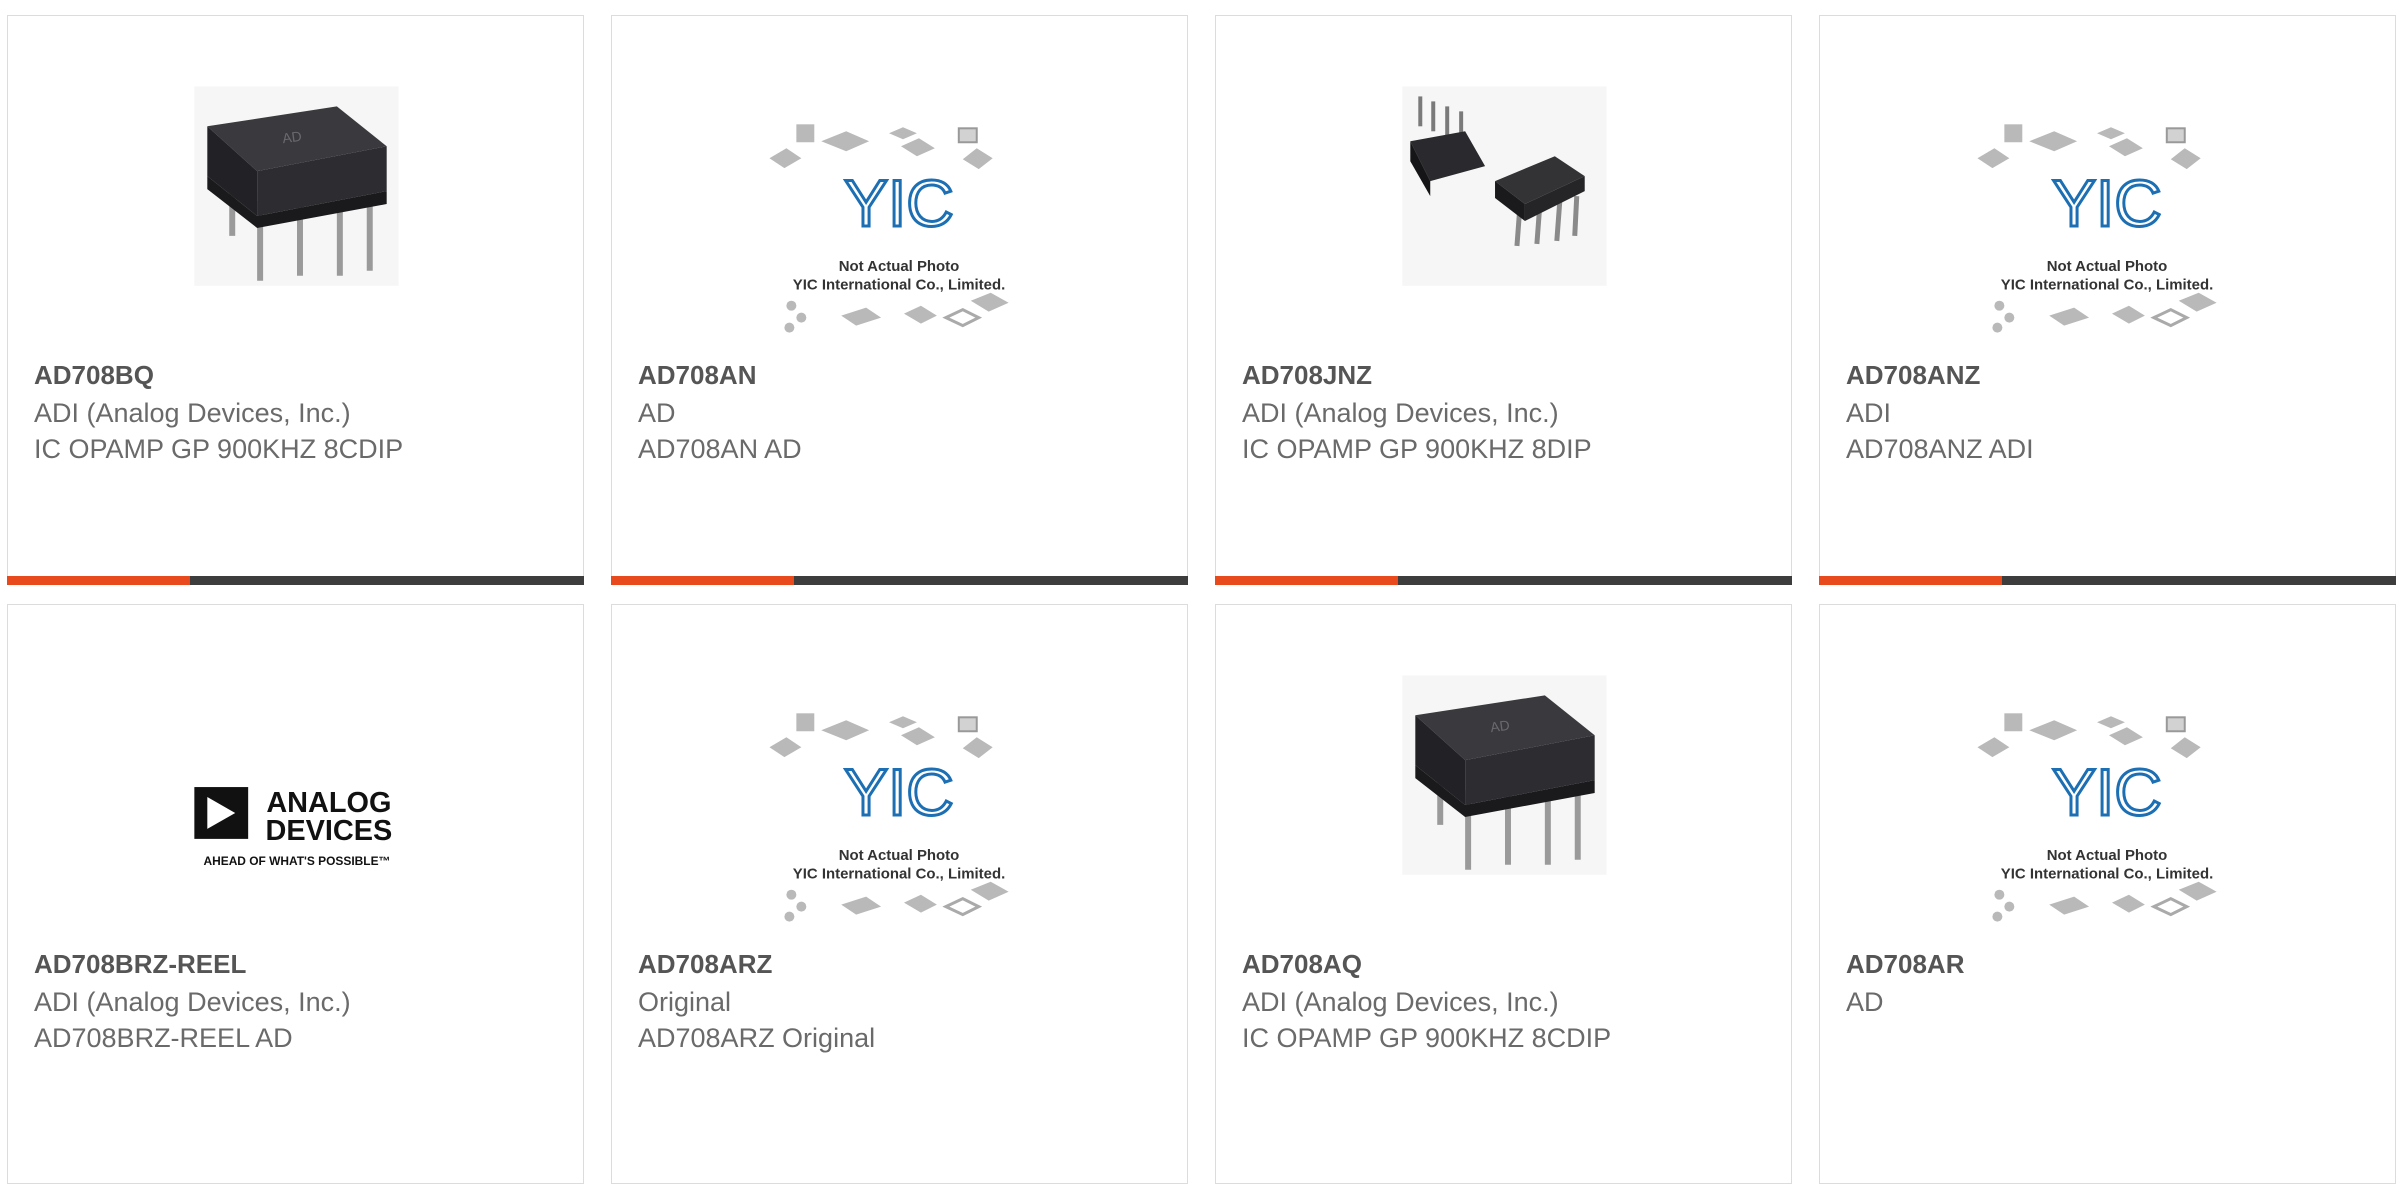  I want to click on part-number: AD708BRZ-REEL, so click(140, 964).